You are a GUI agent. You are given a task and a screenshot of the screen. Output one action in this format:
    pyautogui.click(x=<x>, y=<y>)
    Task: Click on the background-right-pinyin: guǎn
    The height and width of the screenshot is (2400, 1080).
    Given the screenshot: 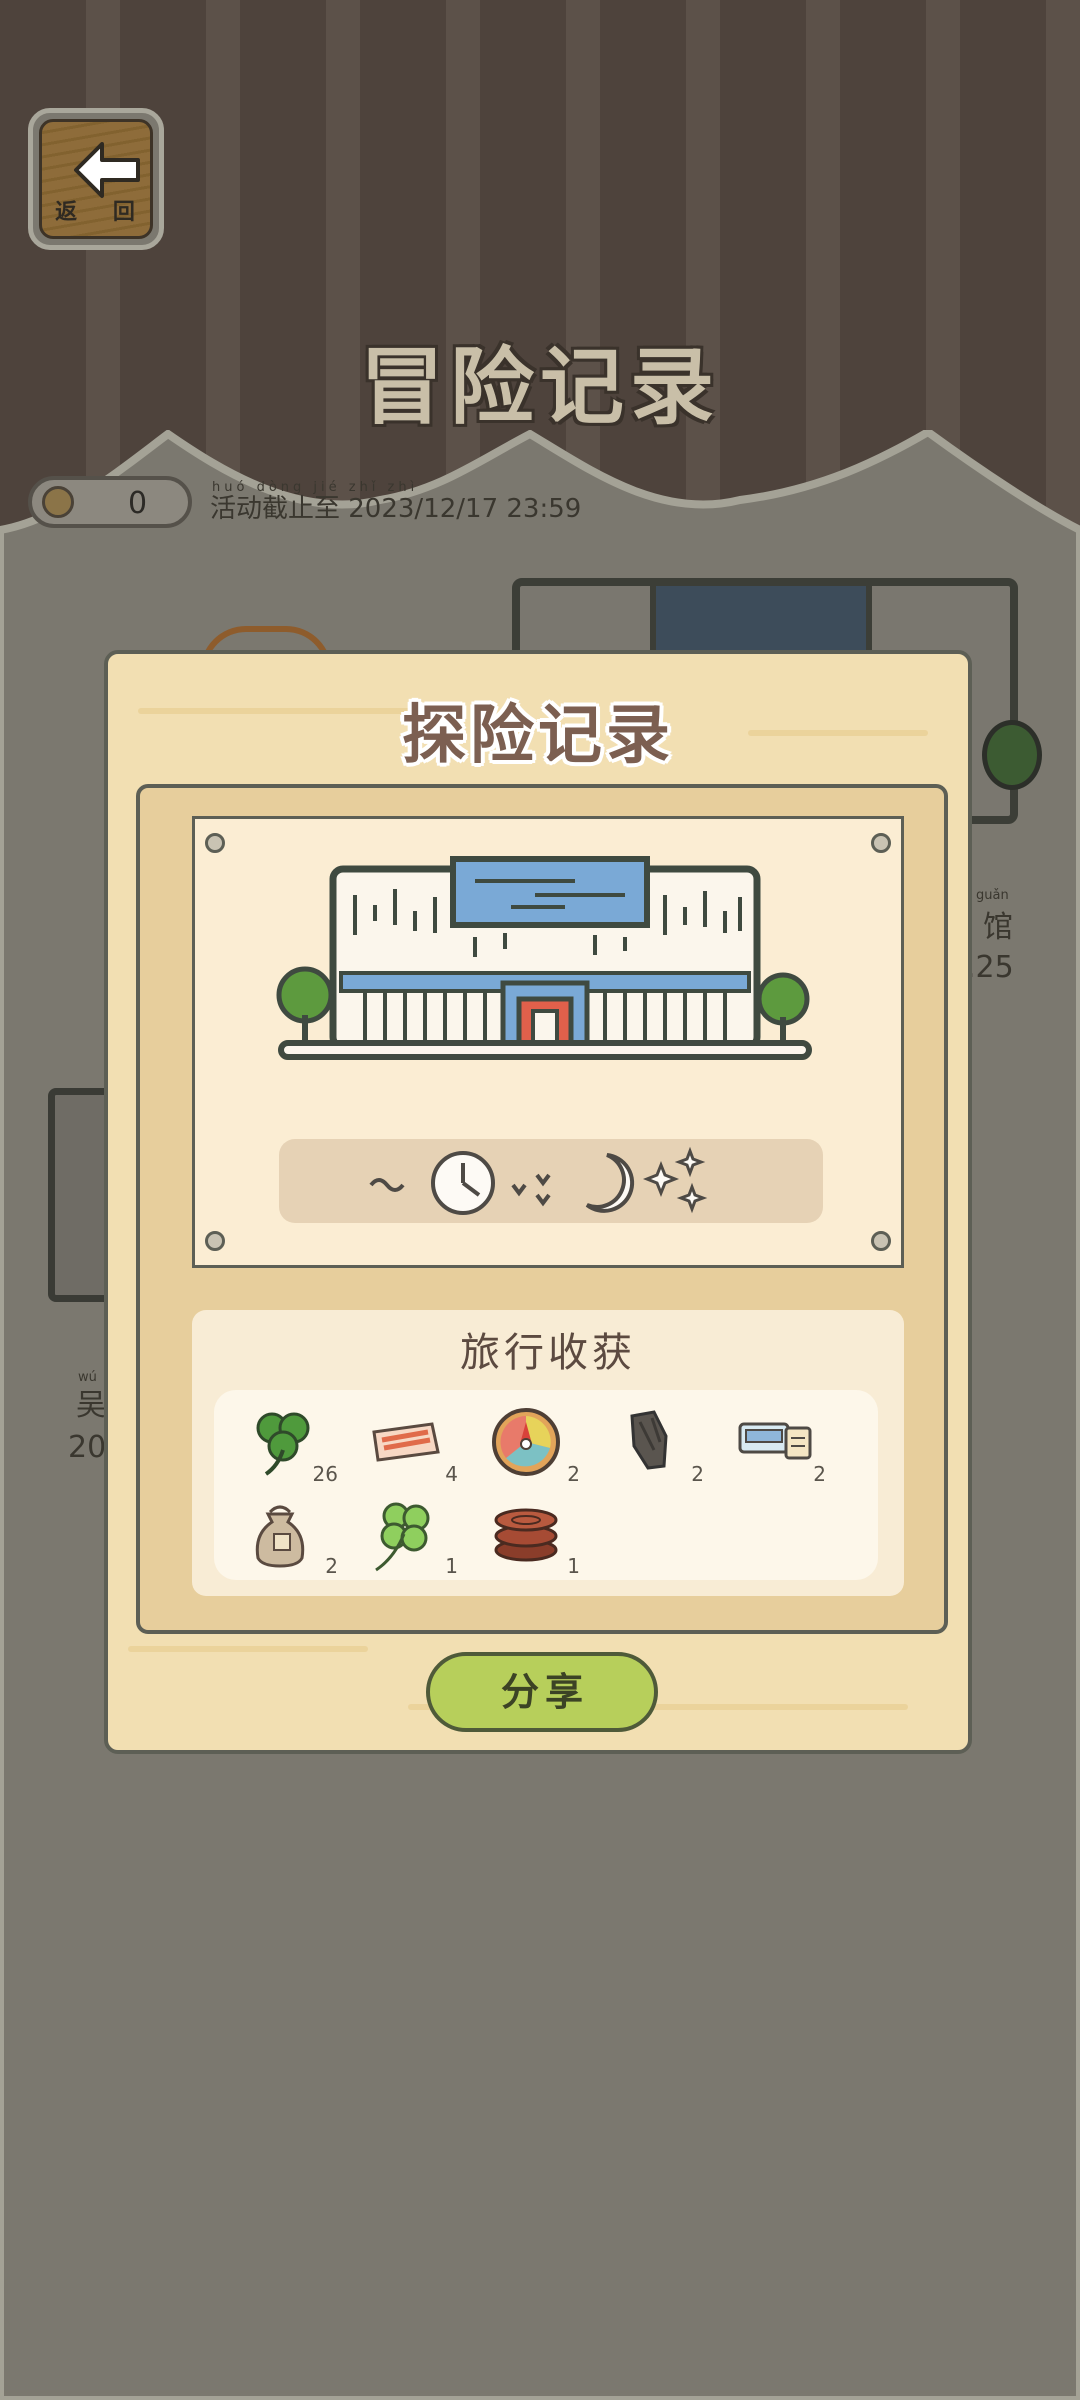 What is the action you would take?
    pyautogui.click(x=992, y=895)
    